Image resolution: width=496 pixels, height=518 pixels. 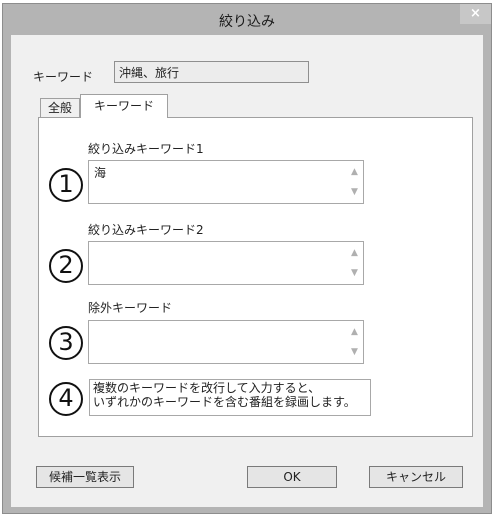 What do you see at coordinates (124, 106) in the screenshot?
I see `tab-keyword: キーワード` at bounding box center [124, 106].